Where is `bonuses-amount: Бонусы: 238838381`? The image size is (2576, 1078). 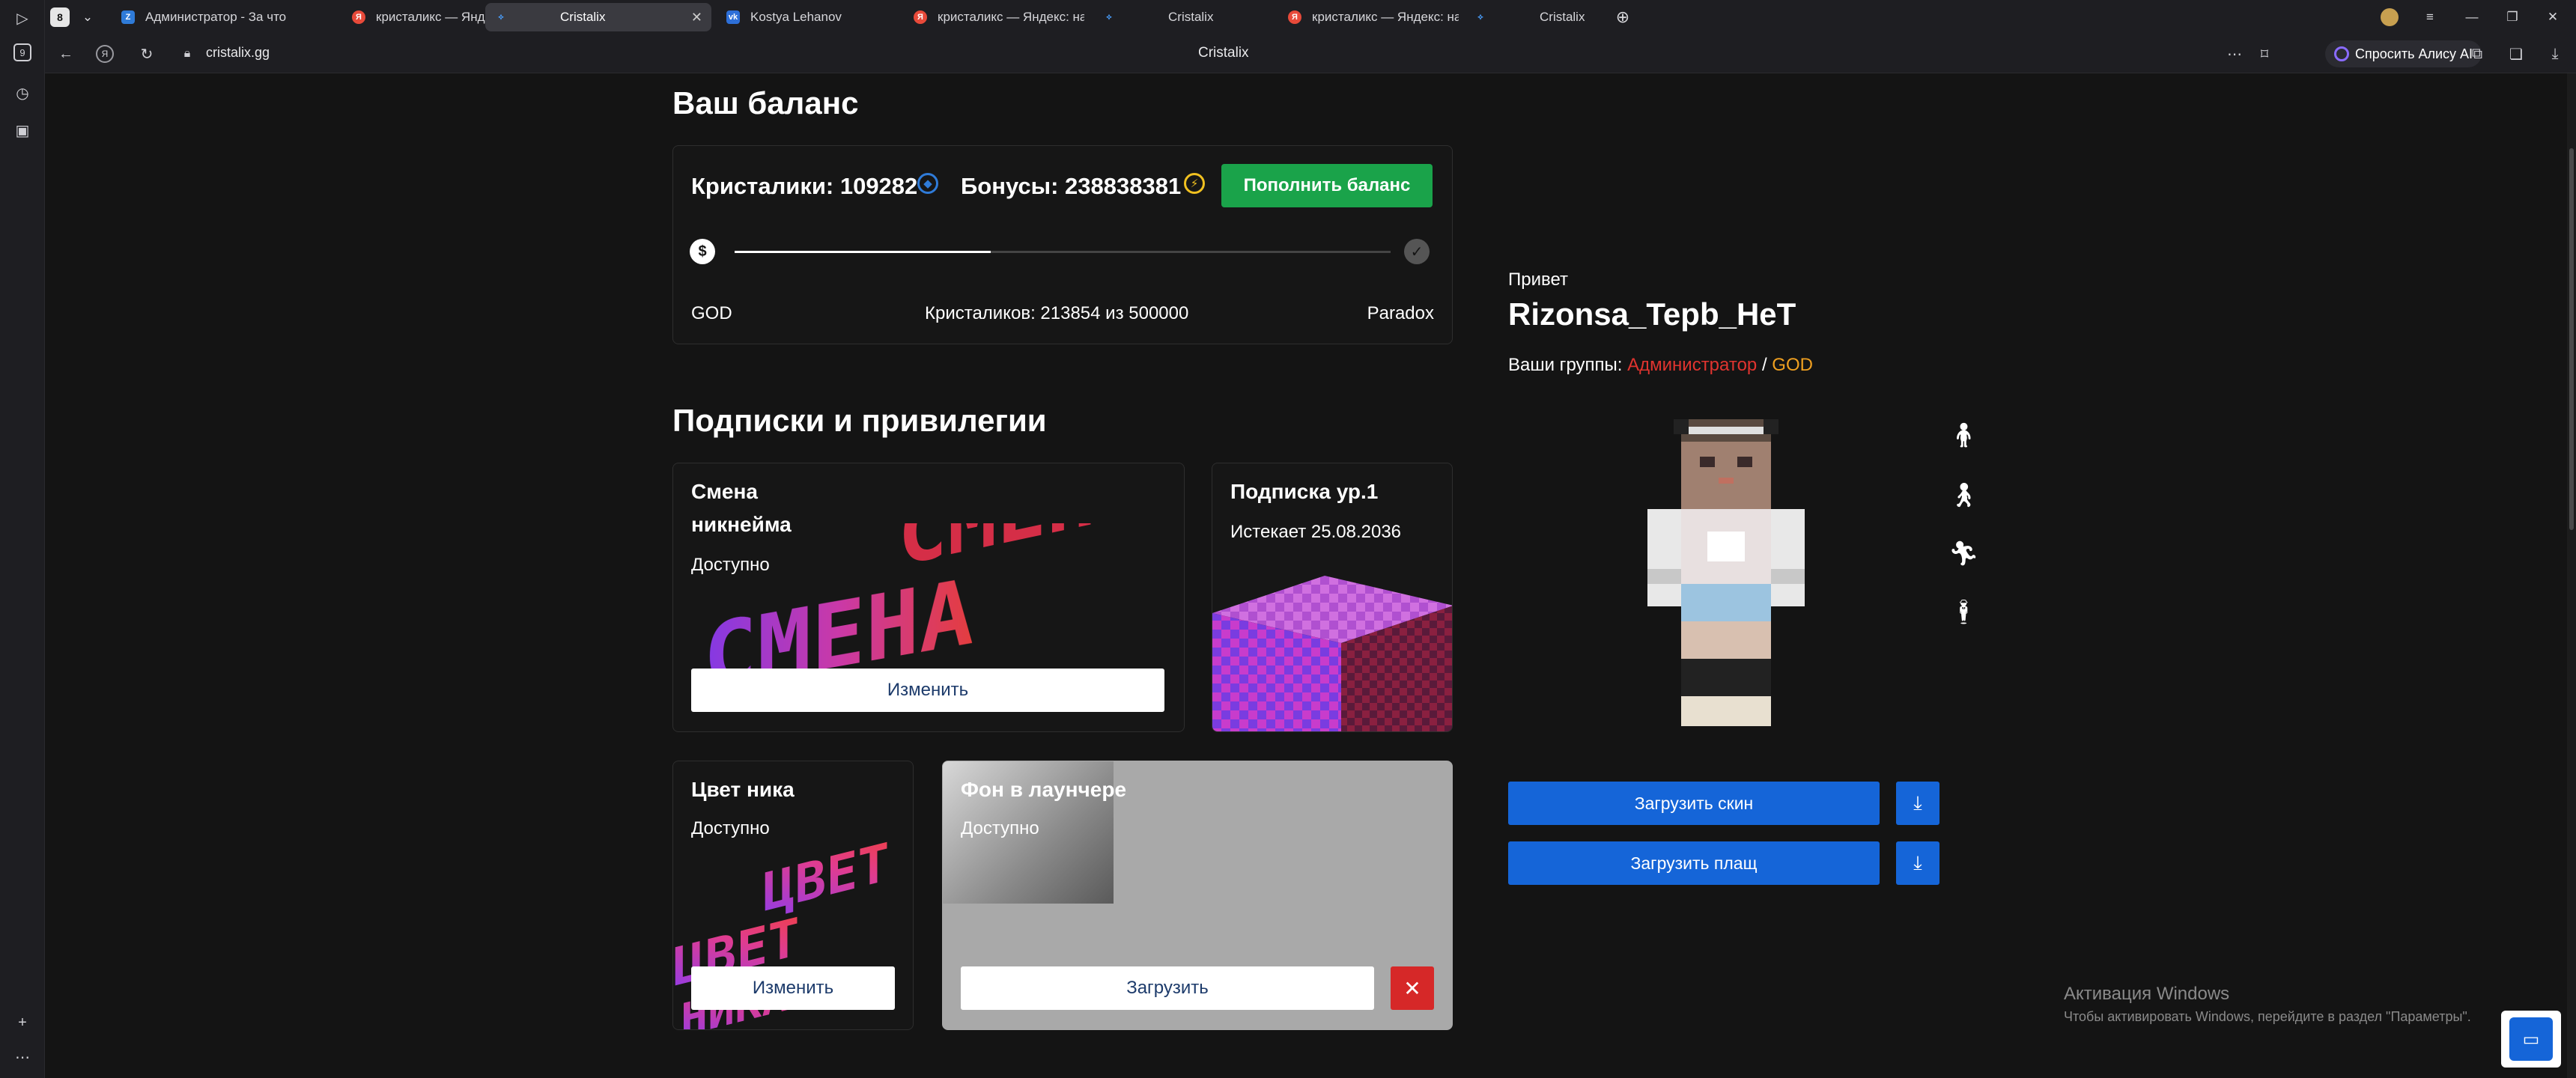
bonuses-amount: Бонусы: 238838381 is located at coordinates (1071, 186).